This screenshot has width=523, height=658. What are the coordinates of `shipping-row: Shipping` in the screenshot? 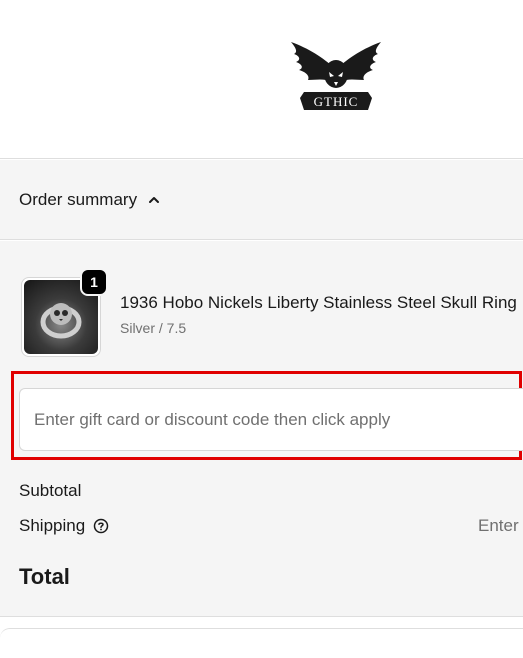 It's located at (64, 526).